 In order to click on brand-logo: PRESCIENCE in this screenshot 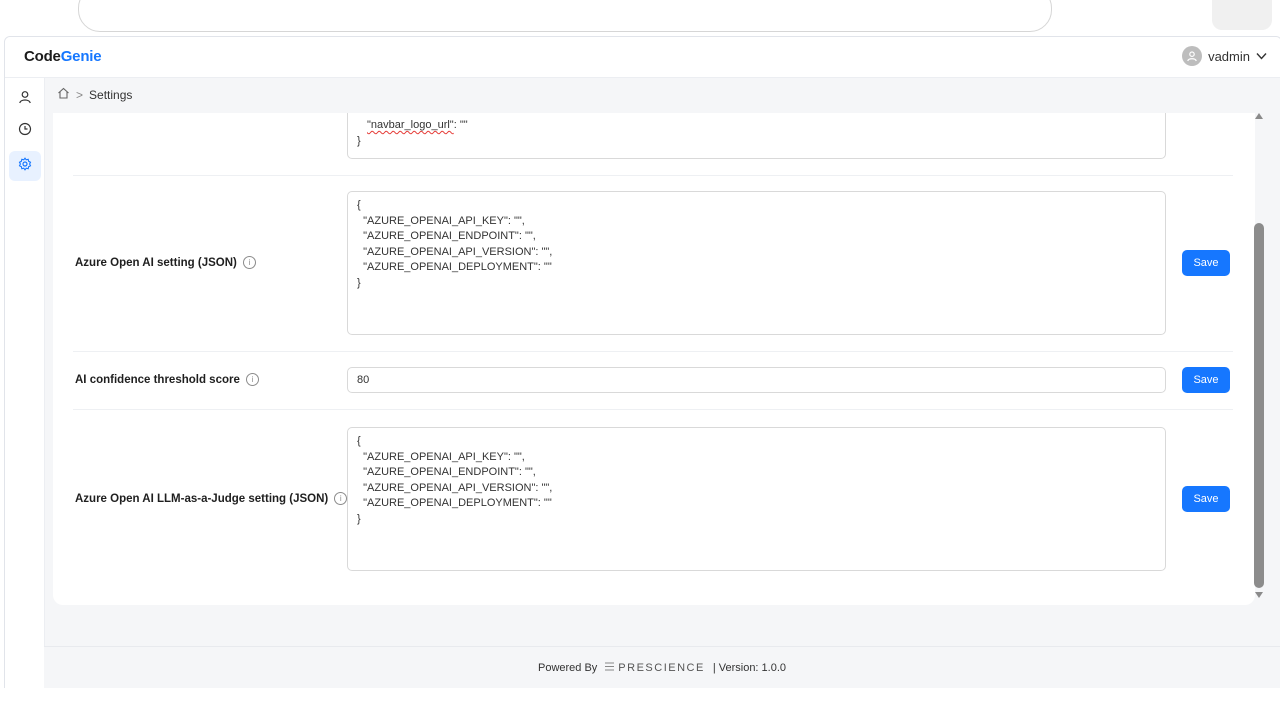, I will do `click(655, 668)`.